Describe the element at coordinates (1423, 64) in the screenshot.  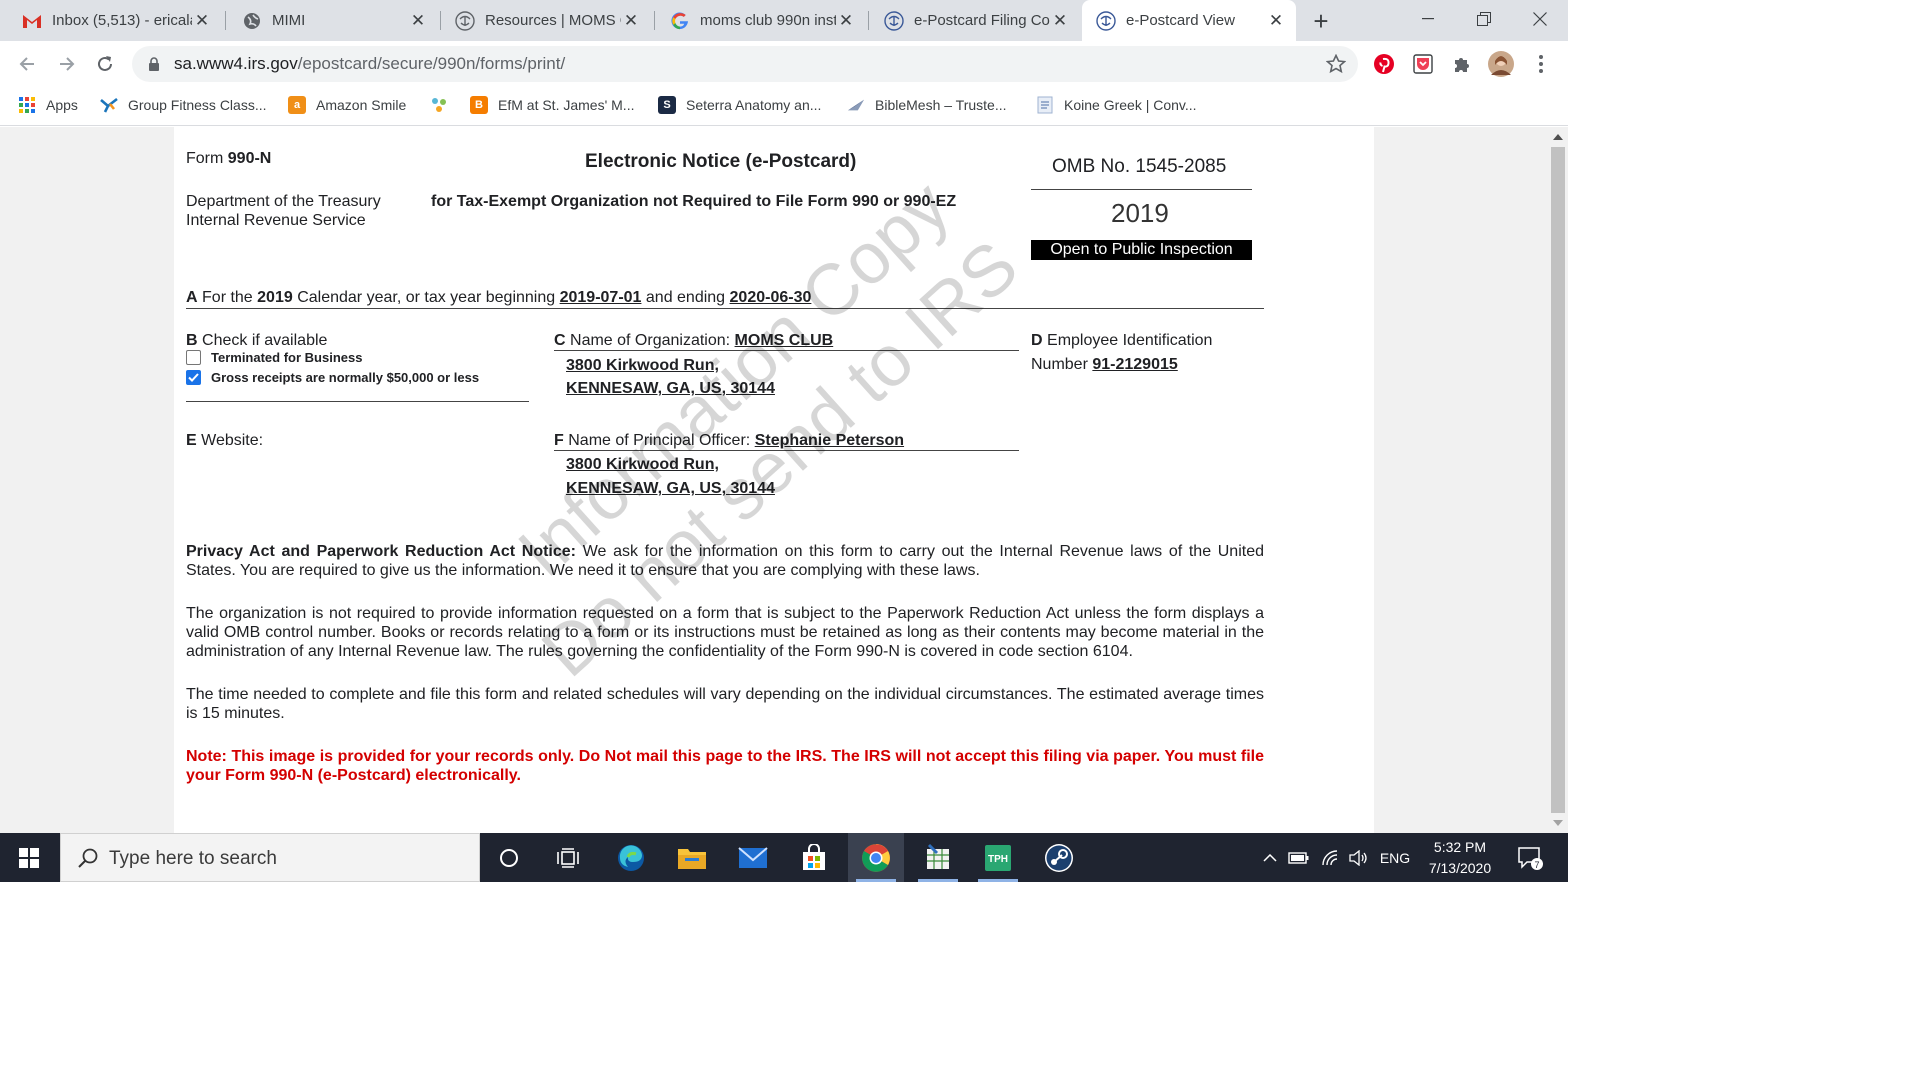
I see `pocket-extension-icon` at that location.